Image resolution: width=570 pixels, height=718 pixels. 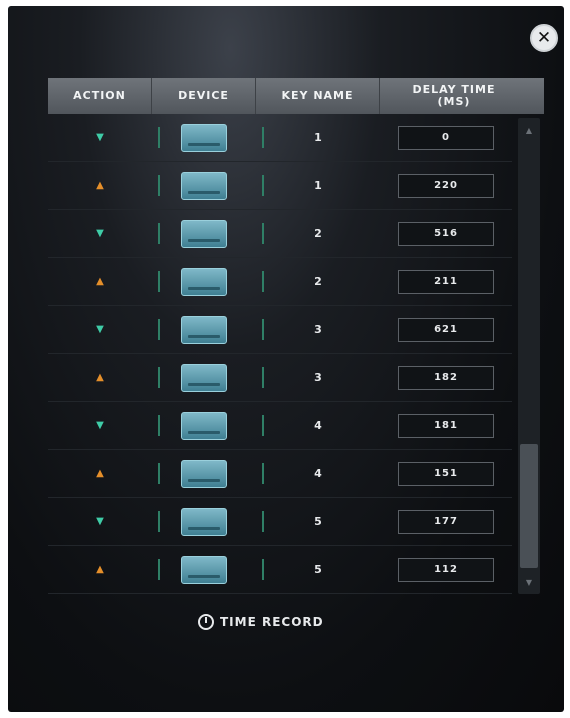 I want to click on delay-input: 220, so click(x=446, y=185).